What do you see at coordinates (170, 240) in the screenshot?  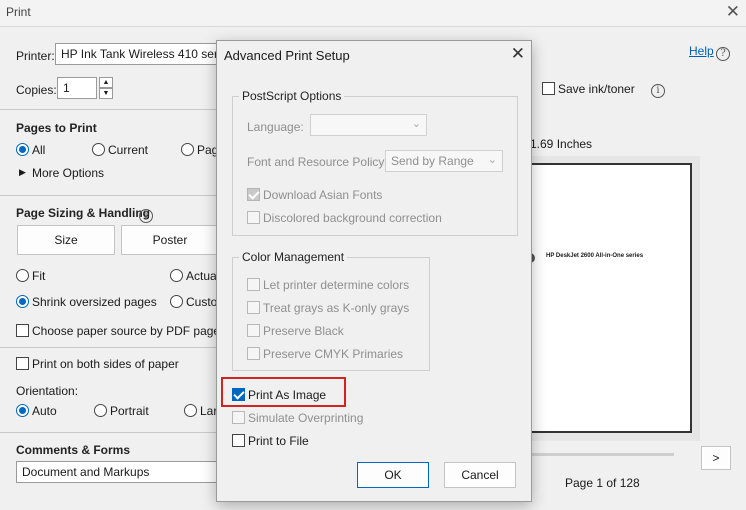 I see `poster-button: Poster` at bounding box center [170, 240].